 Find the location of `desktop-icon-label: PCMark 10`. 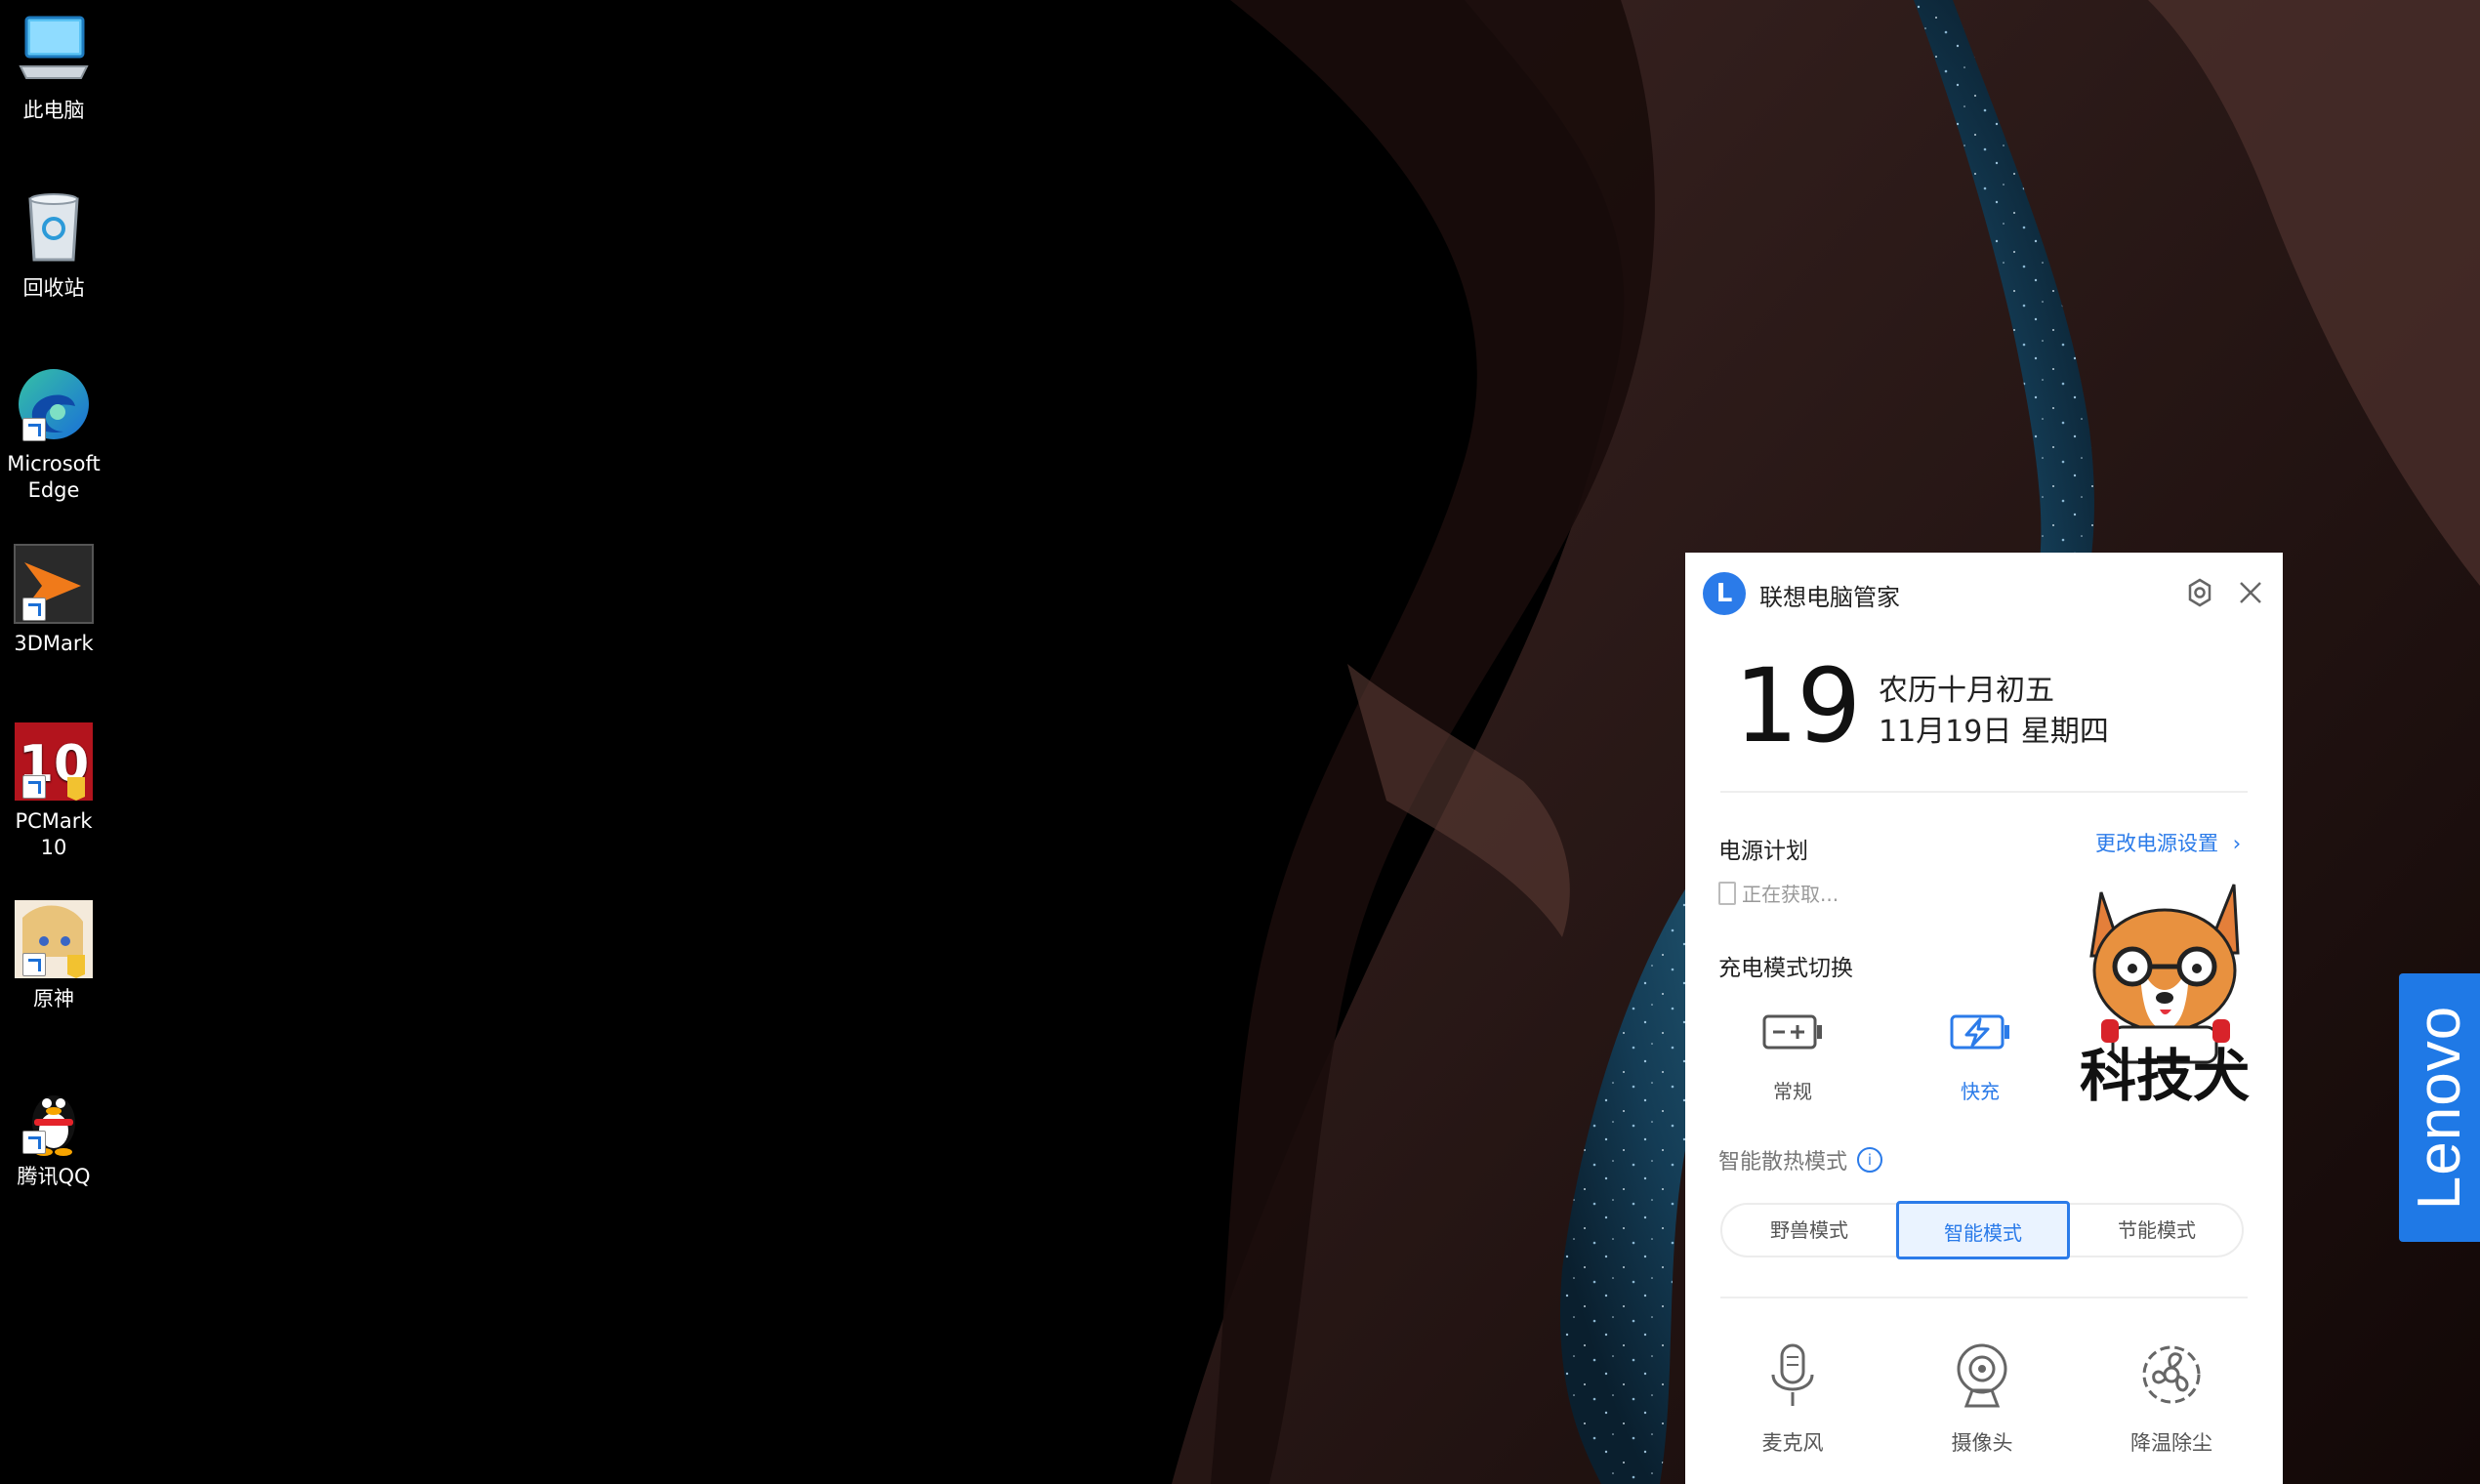

desktop-icon-label: PCMark 10 is located at coordinates (54, 834).